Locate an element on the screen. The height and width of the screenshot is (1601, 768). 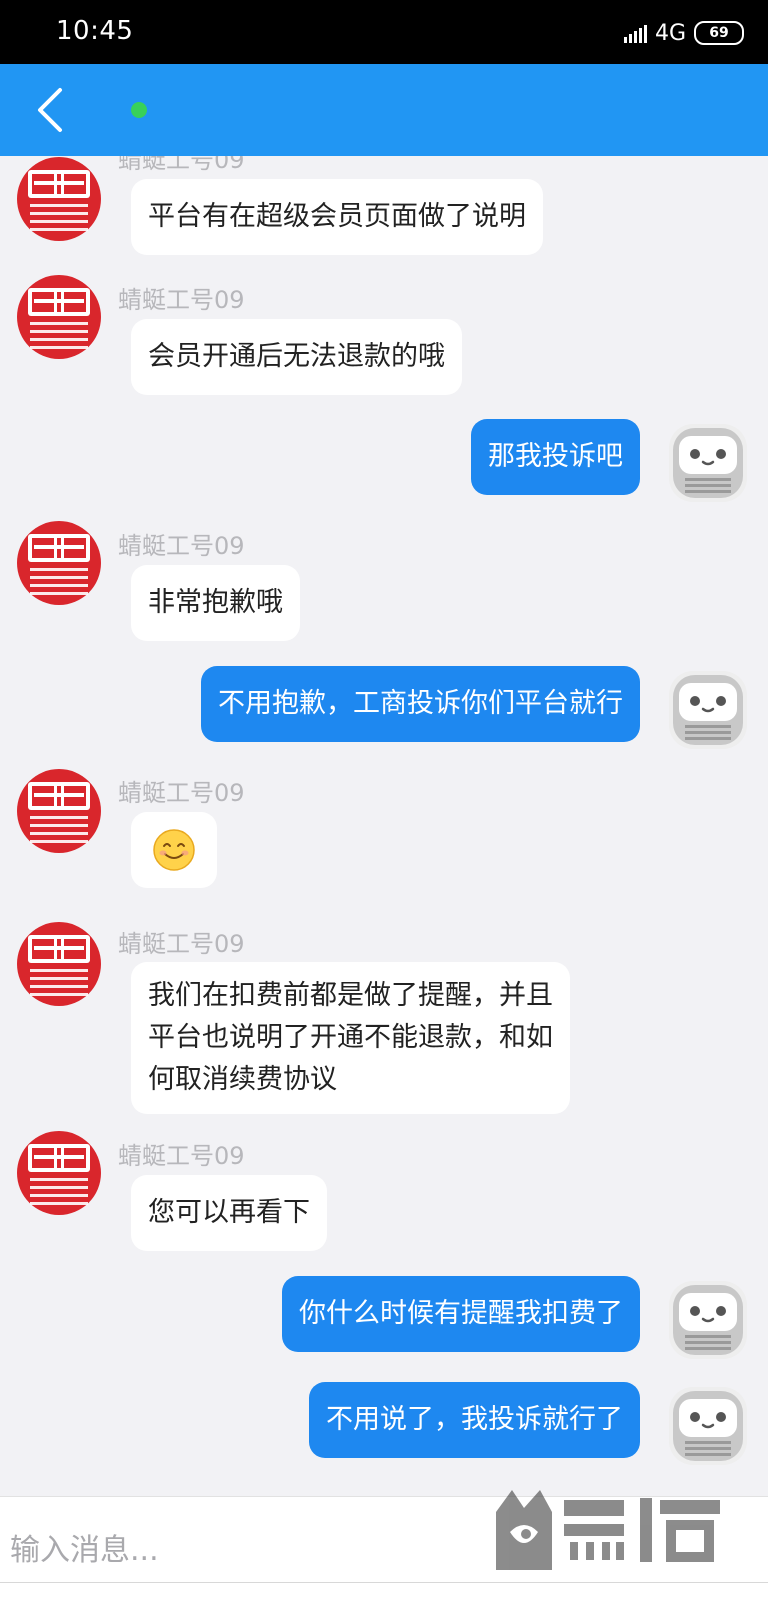
online-dot-icon is located at coordinates (139, 110).